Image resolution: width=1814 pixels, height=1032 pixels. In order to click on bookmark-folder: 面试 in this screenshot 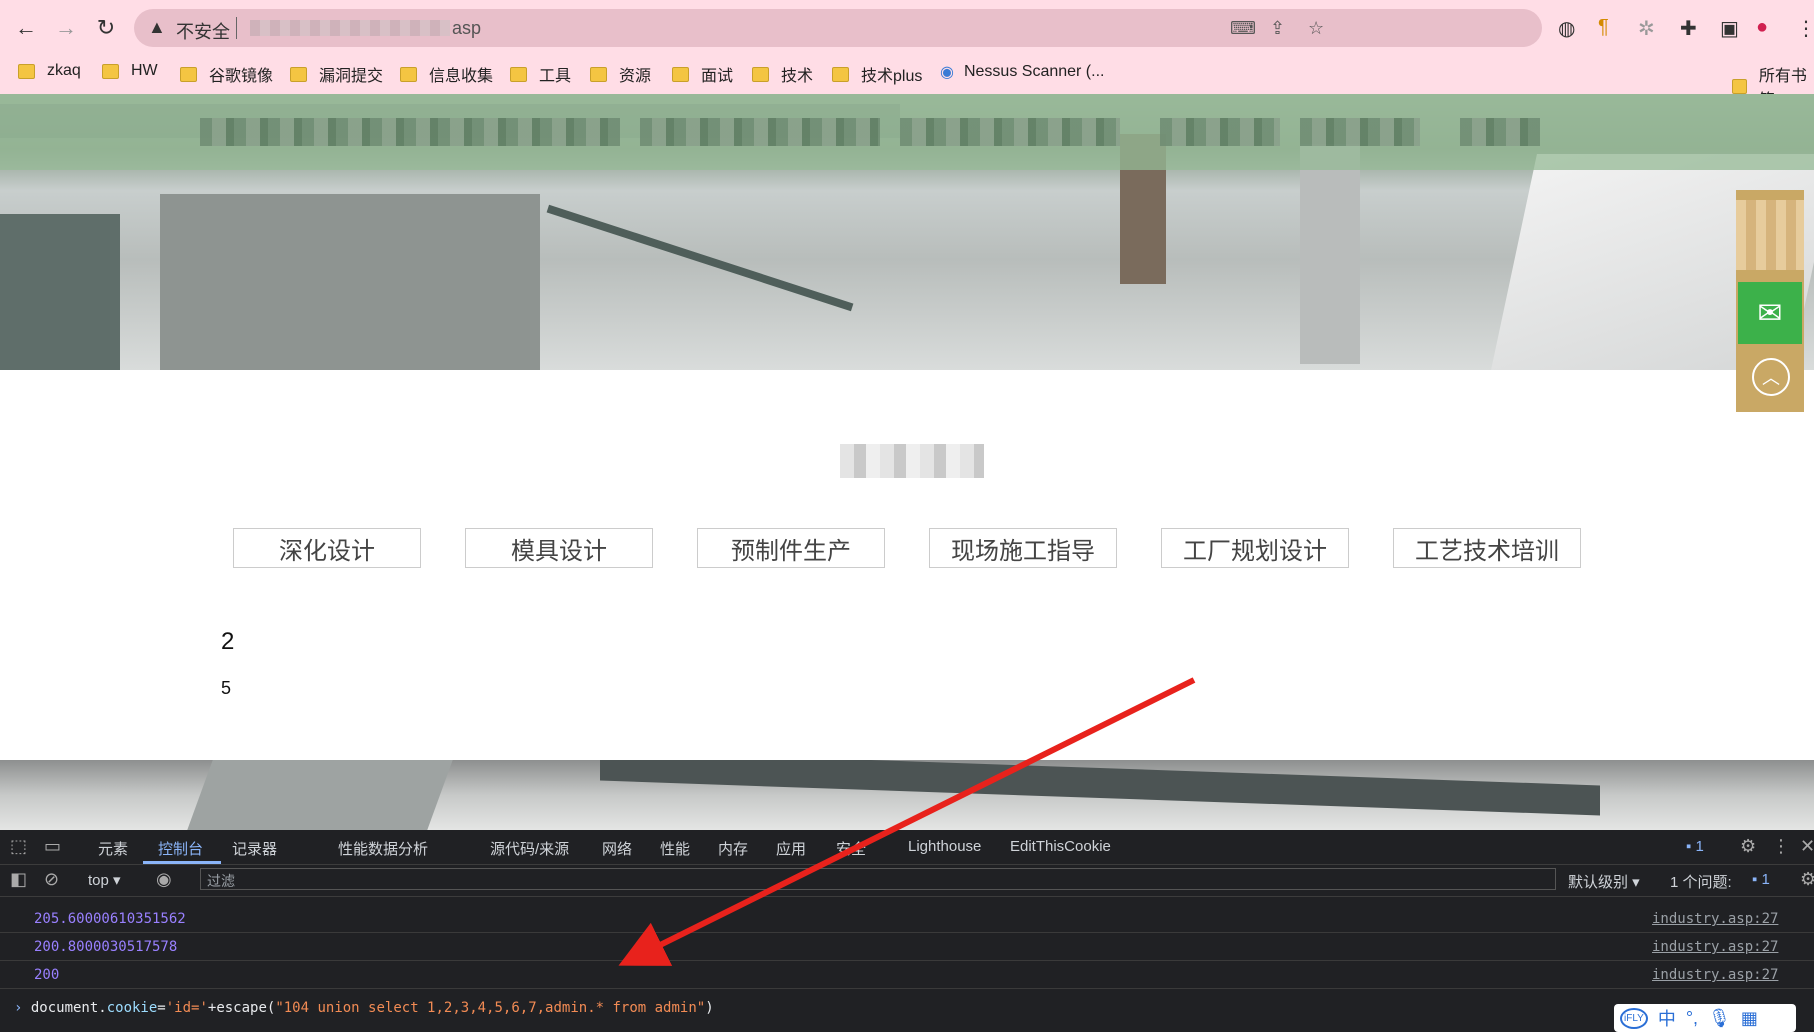, I will do `click(702, 74)`.